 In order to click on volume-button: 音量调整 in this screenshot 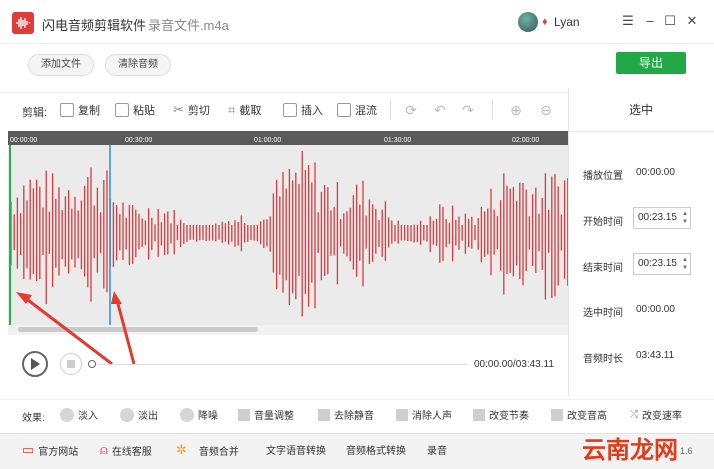, I will do `click(266, 414)`.